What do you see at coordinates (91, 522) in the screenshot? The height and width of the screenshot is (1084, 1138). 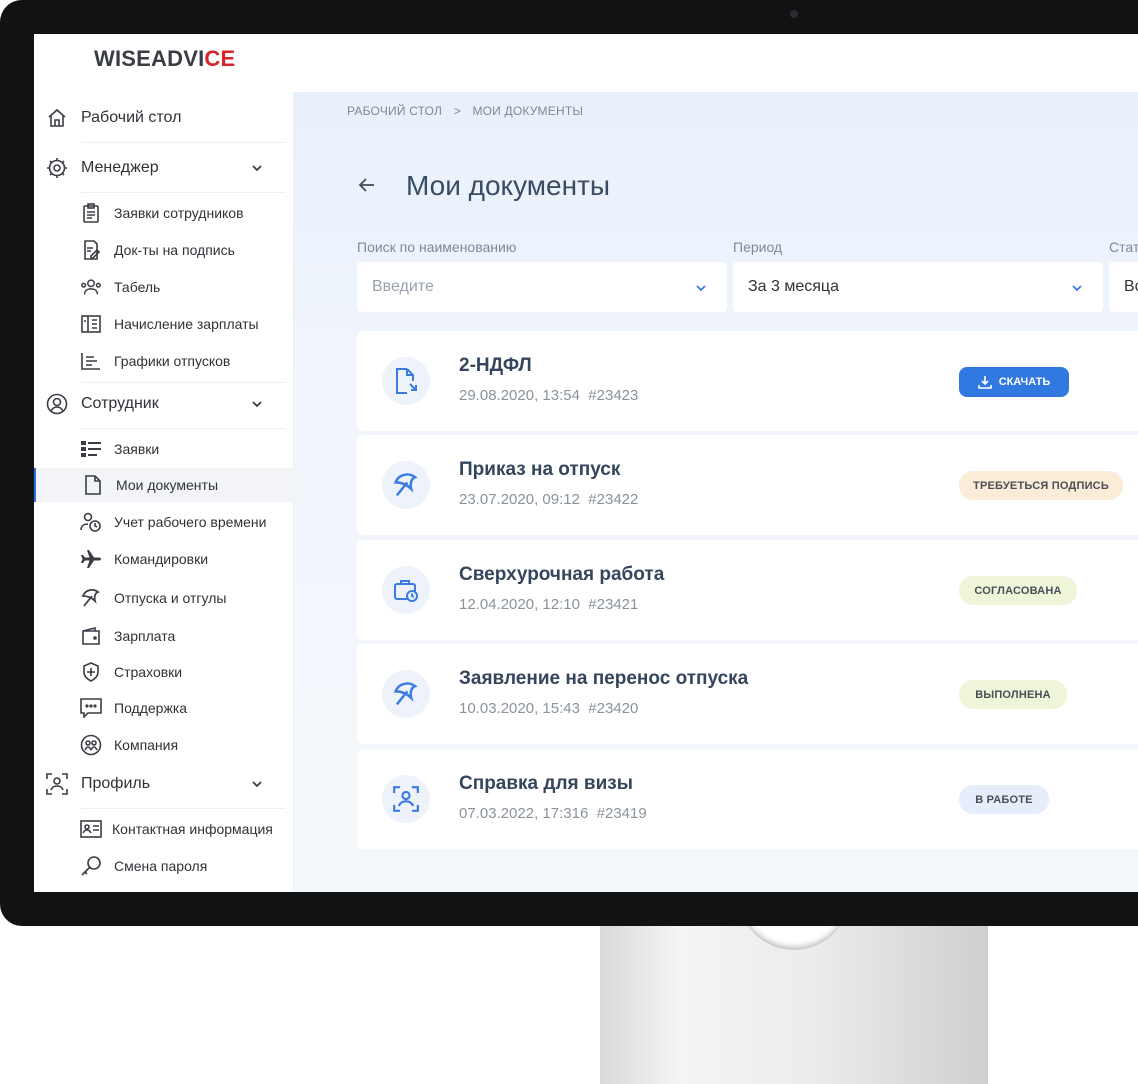 I see `user-clock-icon` at bounding box center [91, 522].